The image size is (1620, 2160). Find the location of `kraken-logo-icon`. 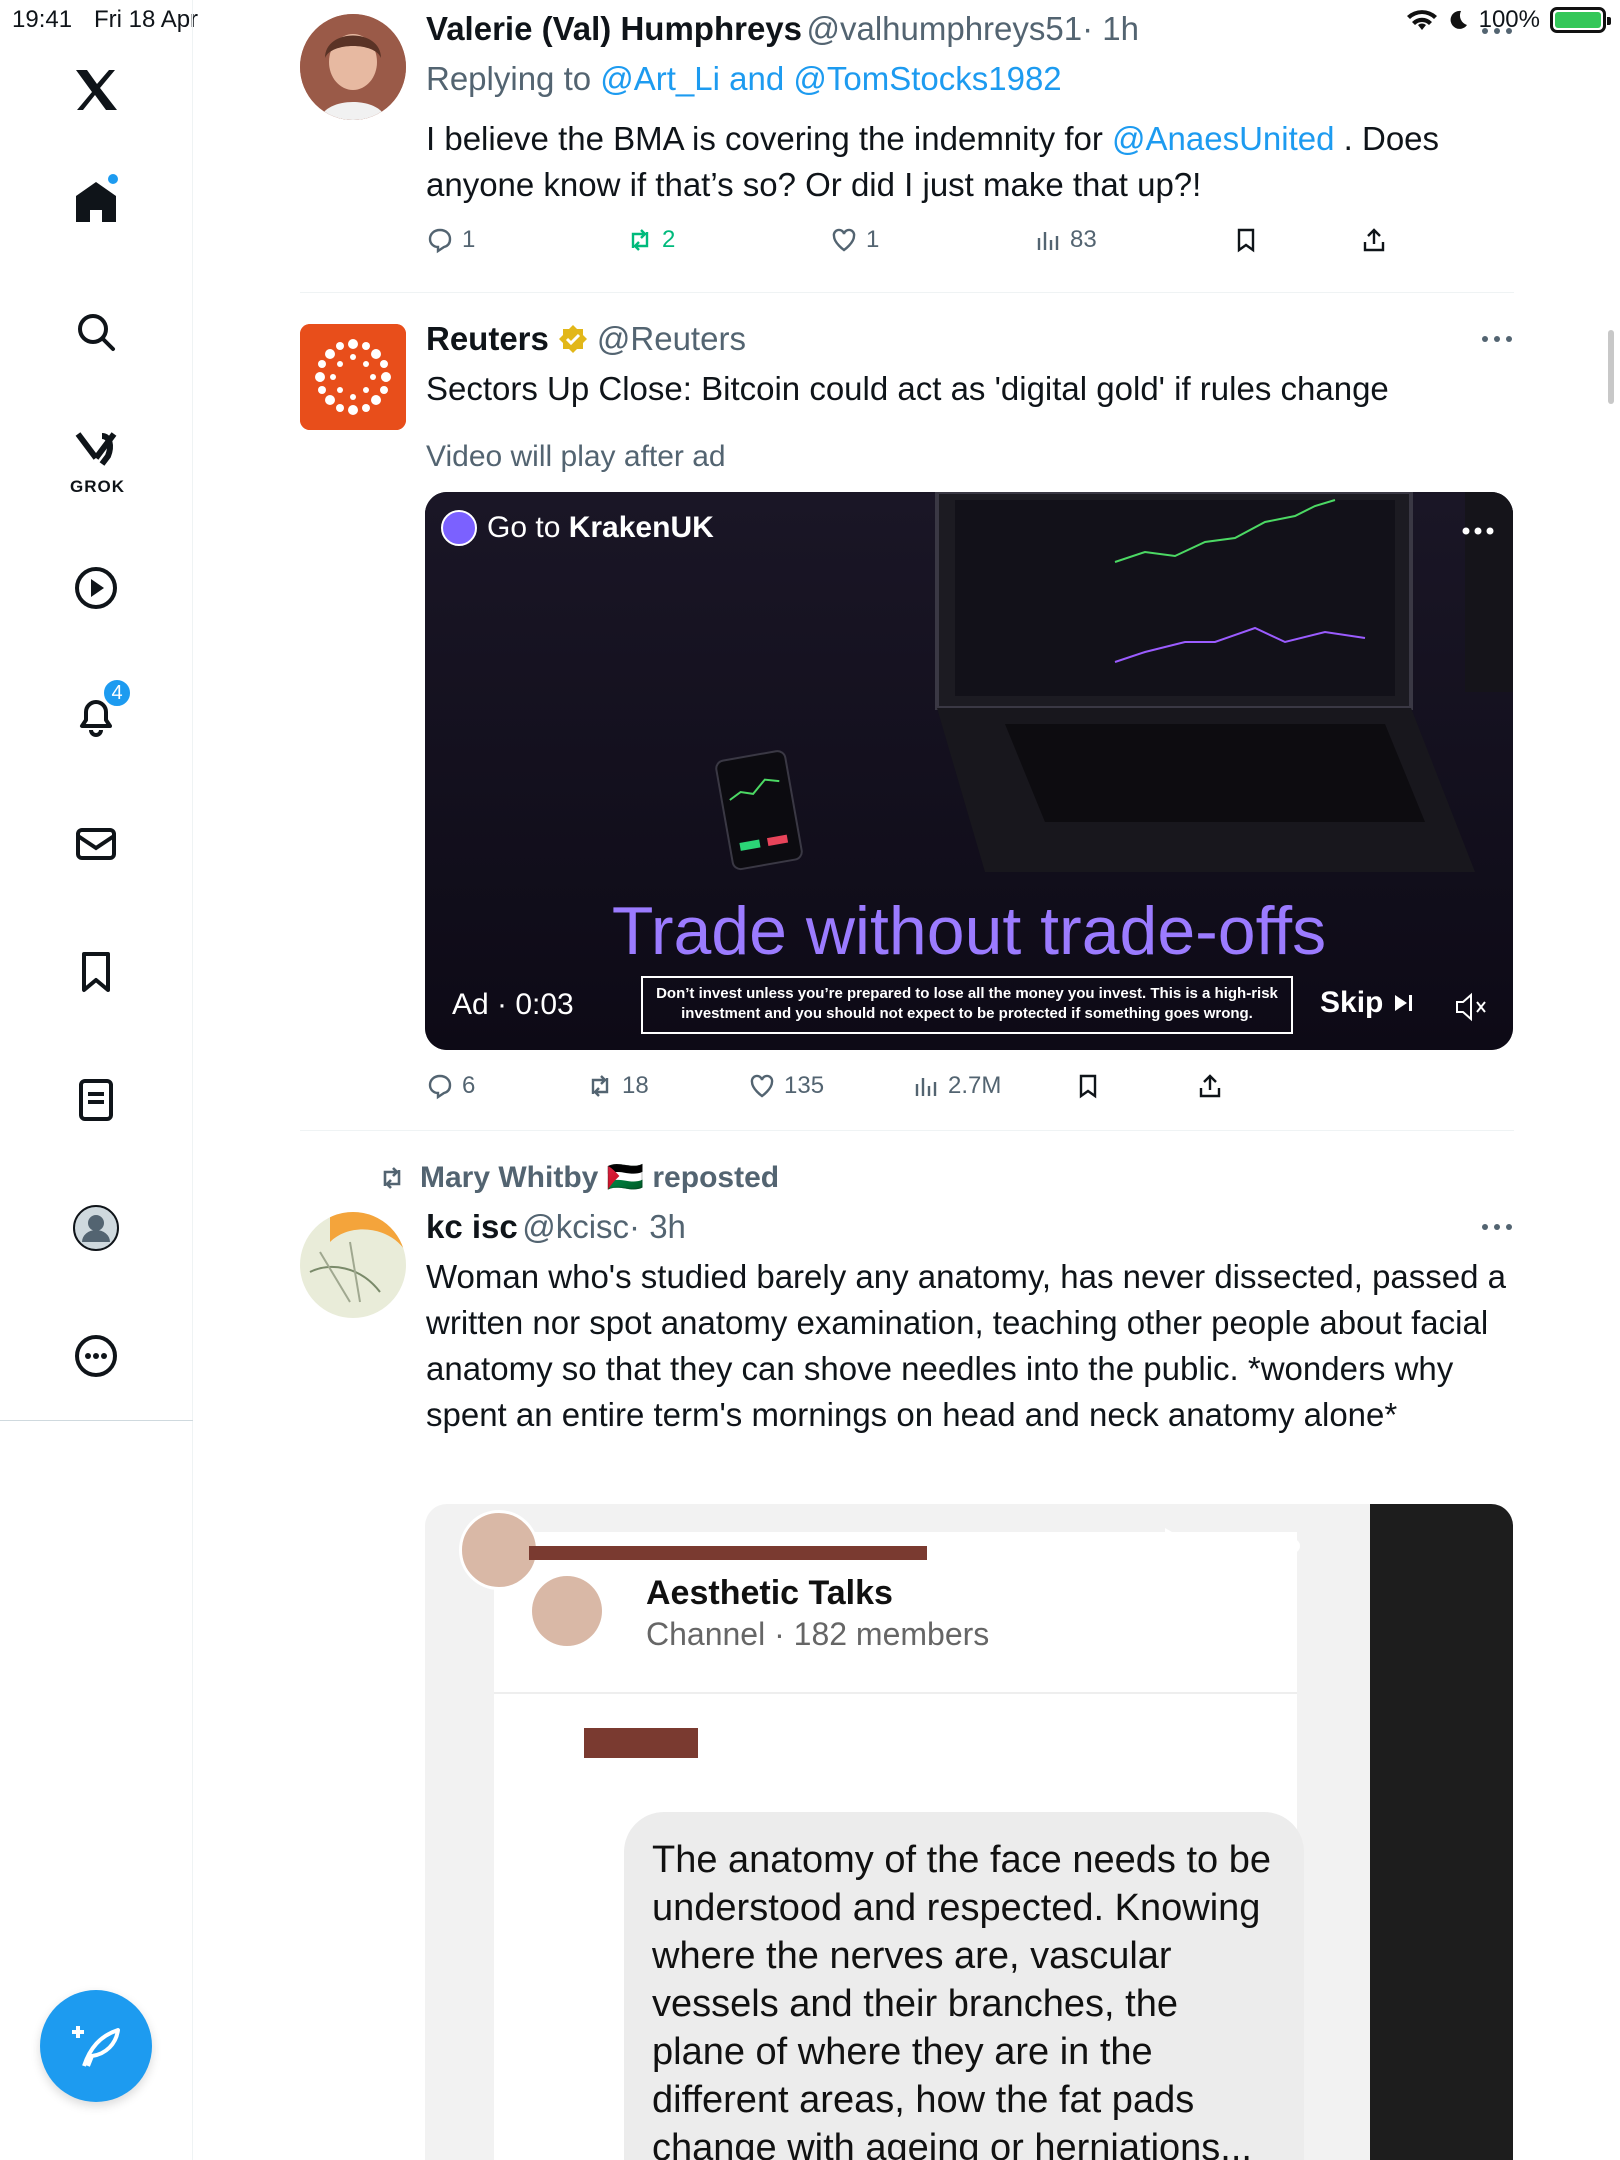

kraken-logo-icon is located at coordinates (459, 528).